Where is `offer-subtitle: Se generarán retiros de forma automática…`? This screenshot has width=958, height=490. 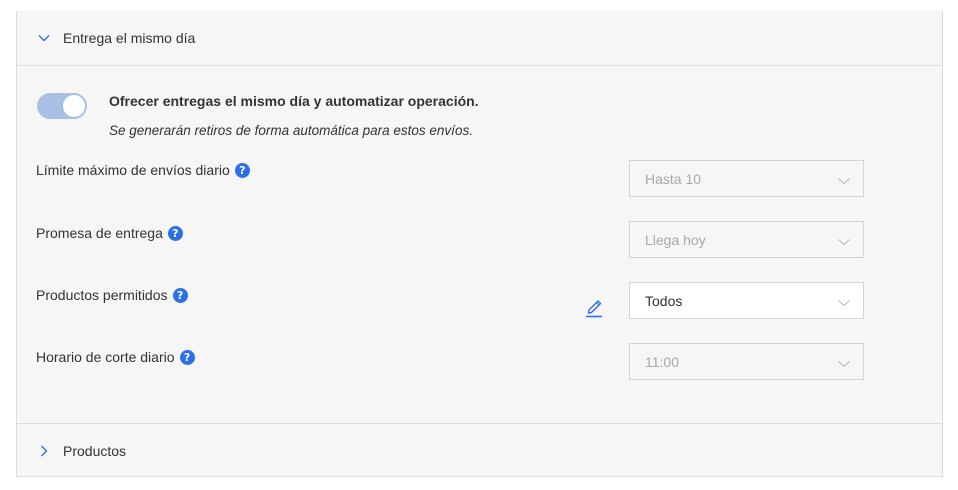 offer-subtitle: Se generarán retiros de forma automática… is located at coordinates (291, 130).